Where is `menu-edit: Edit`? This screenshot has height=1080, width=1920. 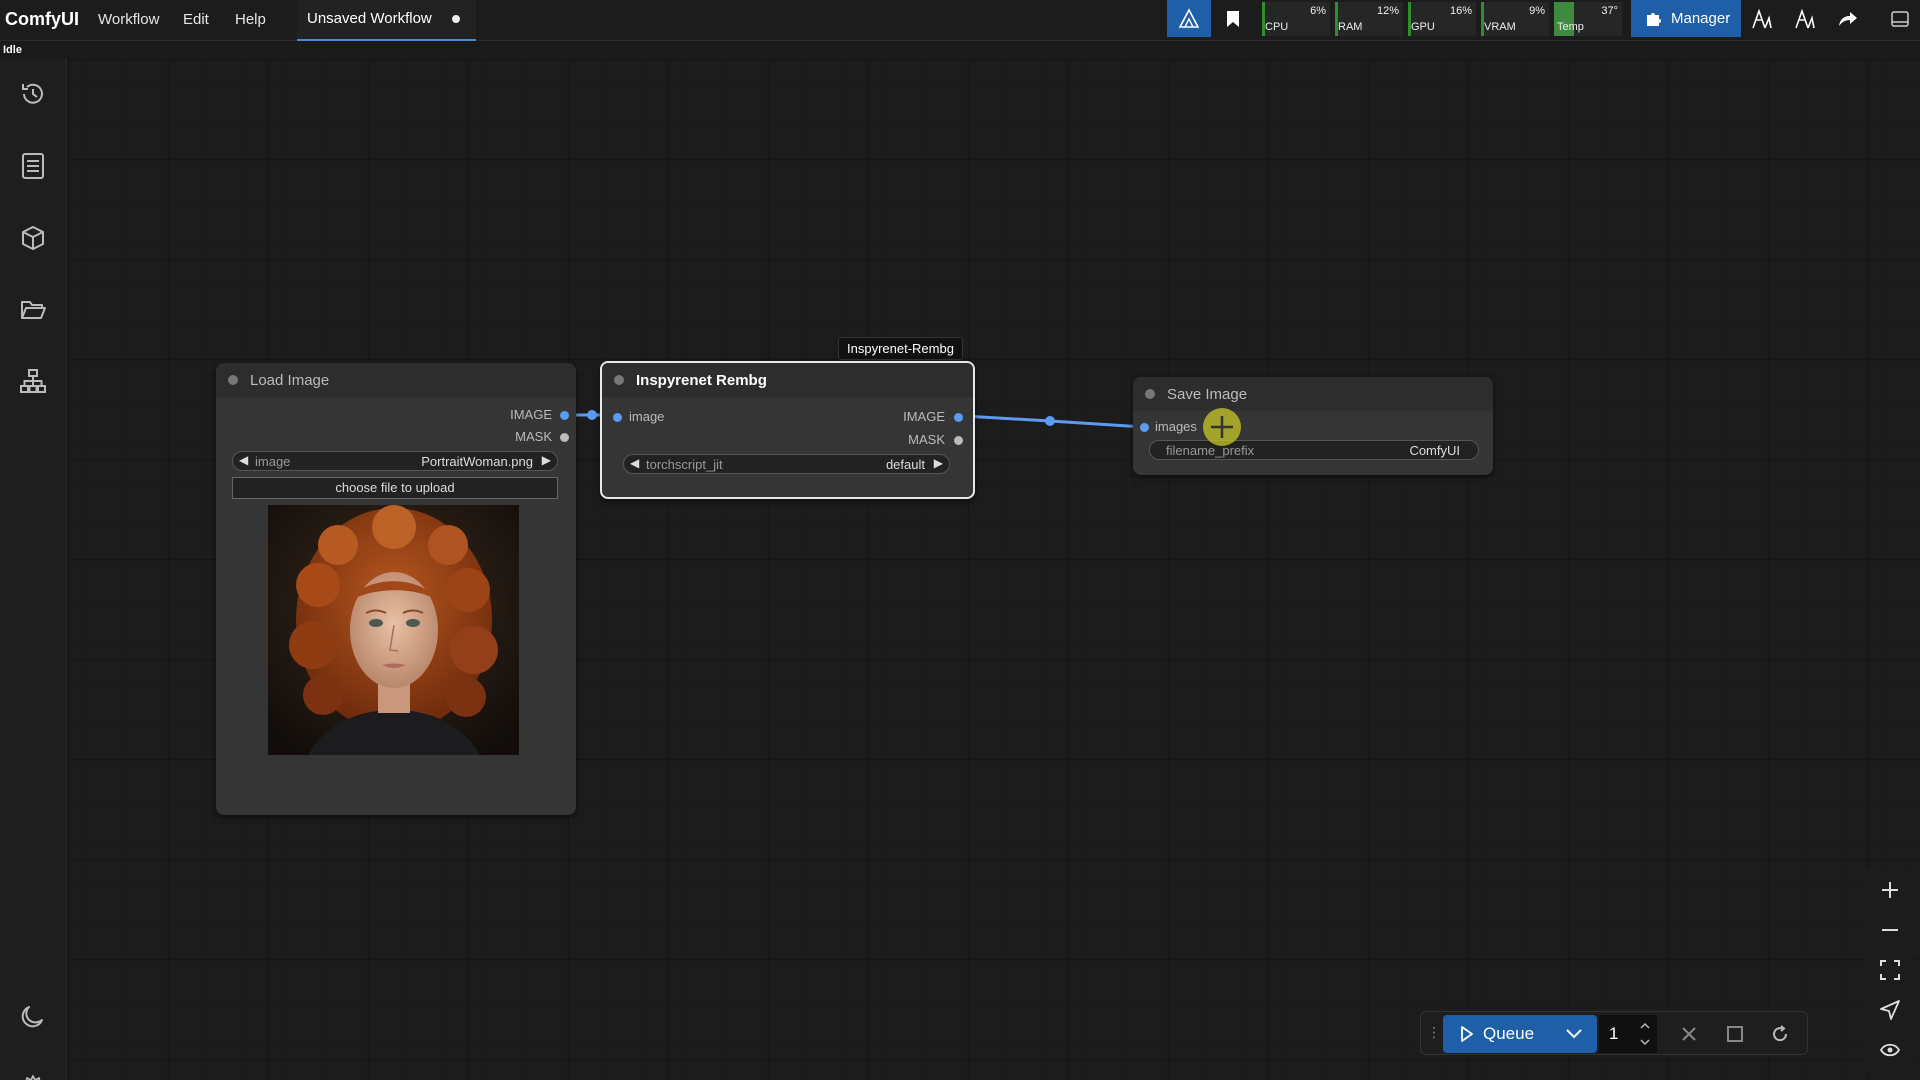
menu-edit: Edit is located at coordinates (196, 19).